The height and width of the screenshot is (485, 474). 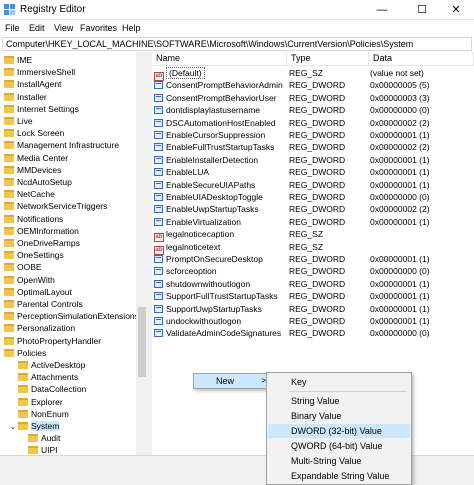 I want to click on tree-item: DataCollection, so click(x=52, y=389).